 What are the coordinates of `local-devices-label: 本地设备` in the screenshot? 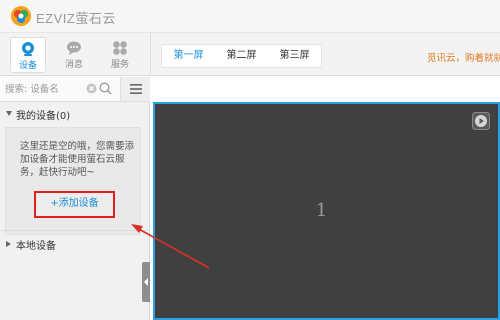 It's located at (36, 246).